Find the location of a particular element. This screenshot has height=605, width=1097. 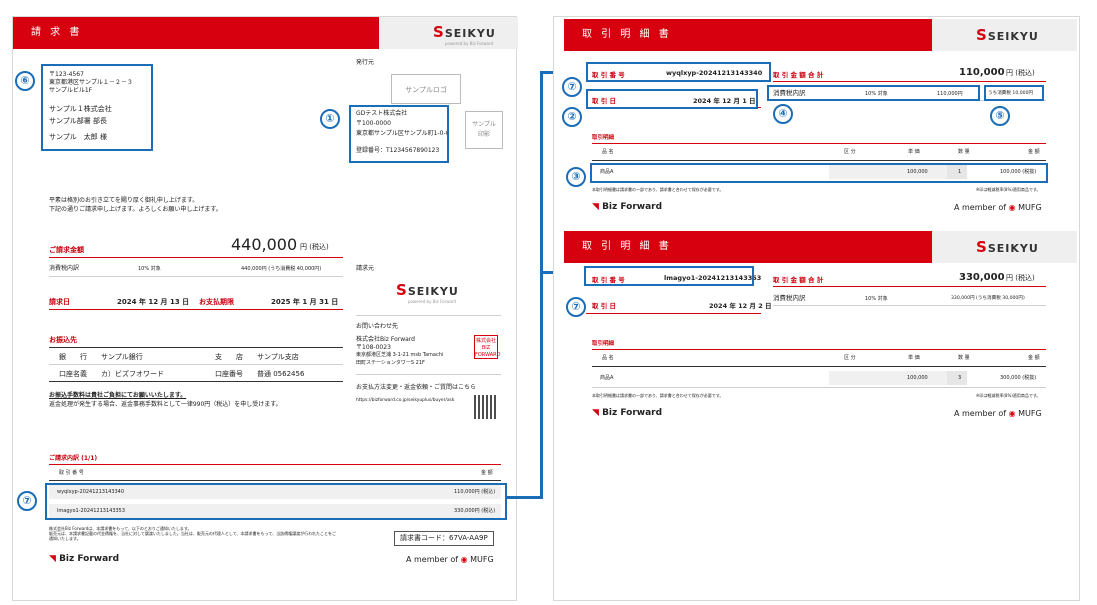

statement2-col-unit-price: 単 価 is located at coordinates (914, 358).